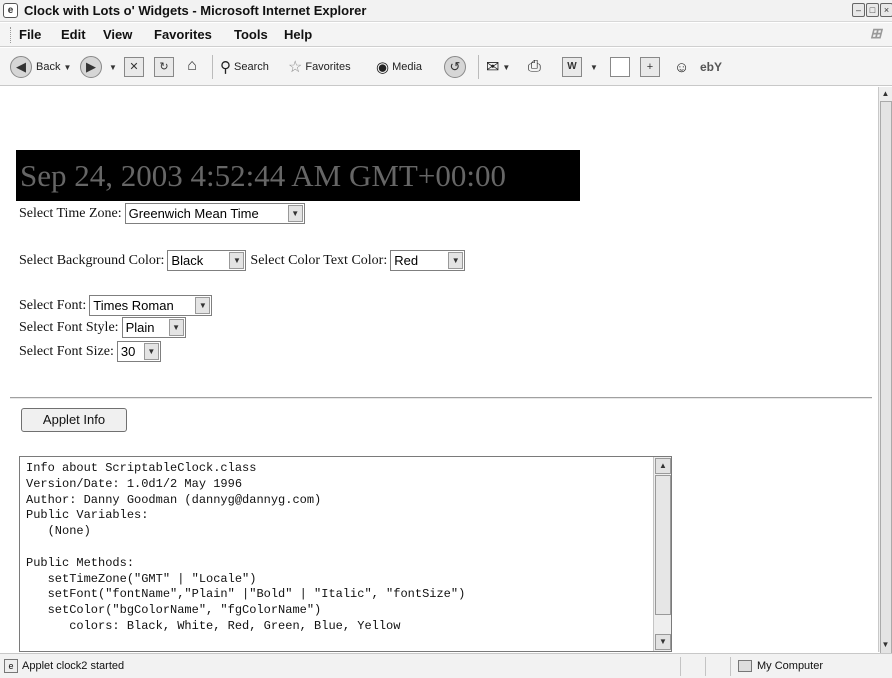 The height and width of the screenshot is (678, 892). What do you see at coordinates (428, 260) in the screenshot?
I see `text-color-select: Red ▼` at bounding box center [428, 260].